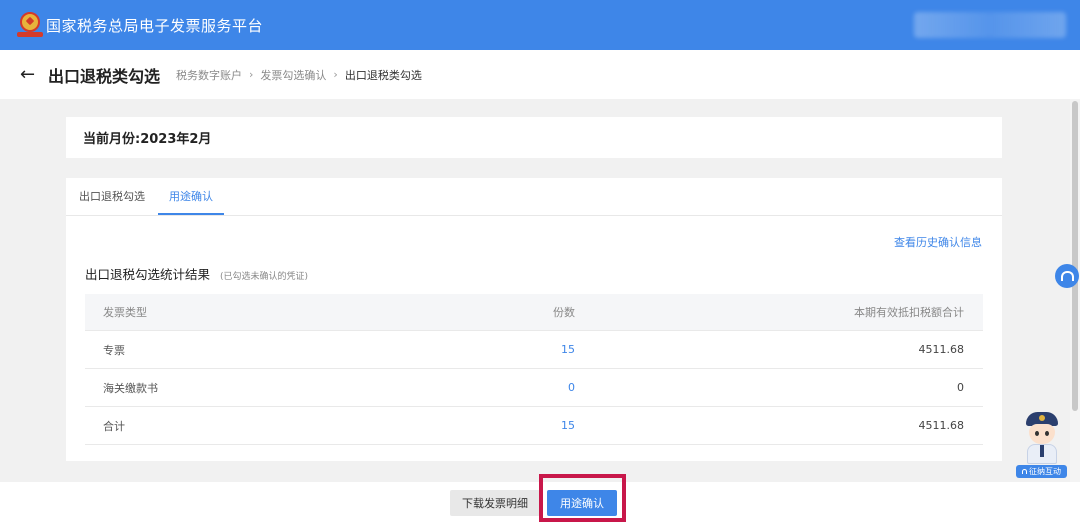  What do you see at coordinates (534, 312) in the screenshot?
I see `table-header: 发票类型 份数 本期有效抵扣税额合计` at bounding box center [534, 312].